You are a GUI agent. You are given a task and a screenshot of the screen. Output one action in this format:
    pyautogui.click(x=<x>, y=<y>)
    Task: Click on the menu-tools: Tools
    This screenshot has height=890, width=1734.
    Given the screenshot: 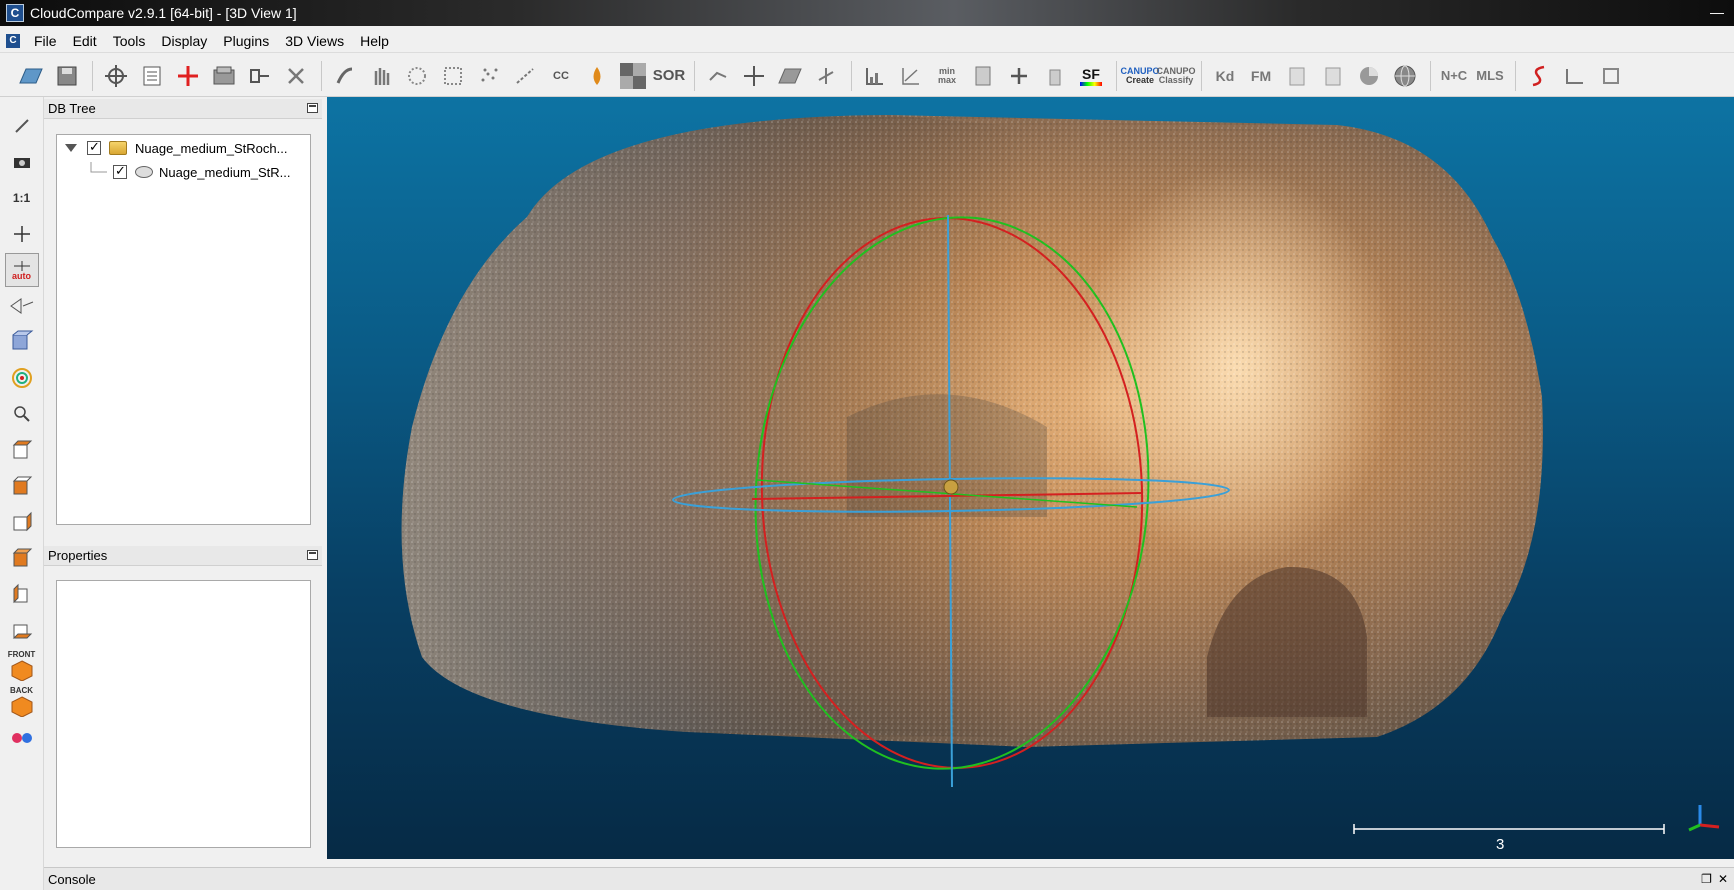 What is the action you would take?
    pyautogui.click(x=129, y=41)
    